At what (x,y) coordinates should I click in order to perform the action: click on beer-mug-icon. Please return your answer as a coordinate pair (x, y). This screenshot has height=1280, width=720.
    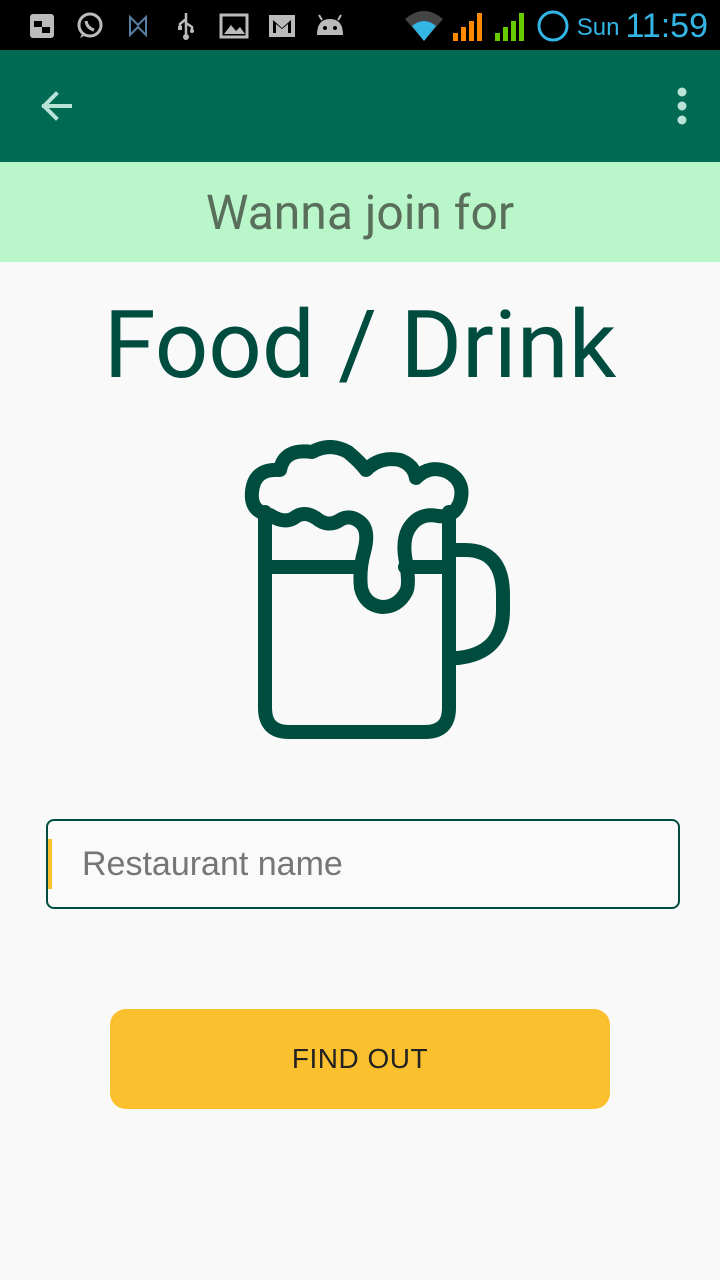
    Looking at the image, I should click on (377, 589).